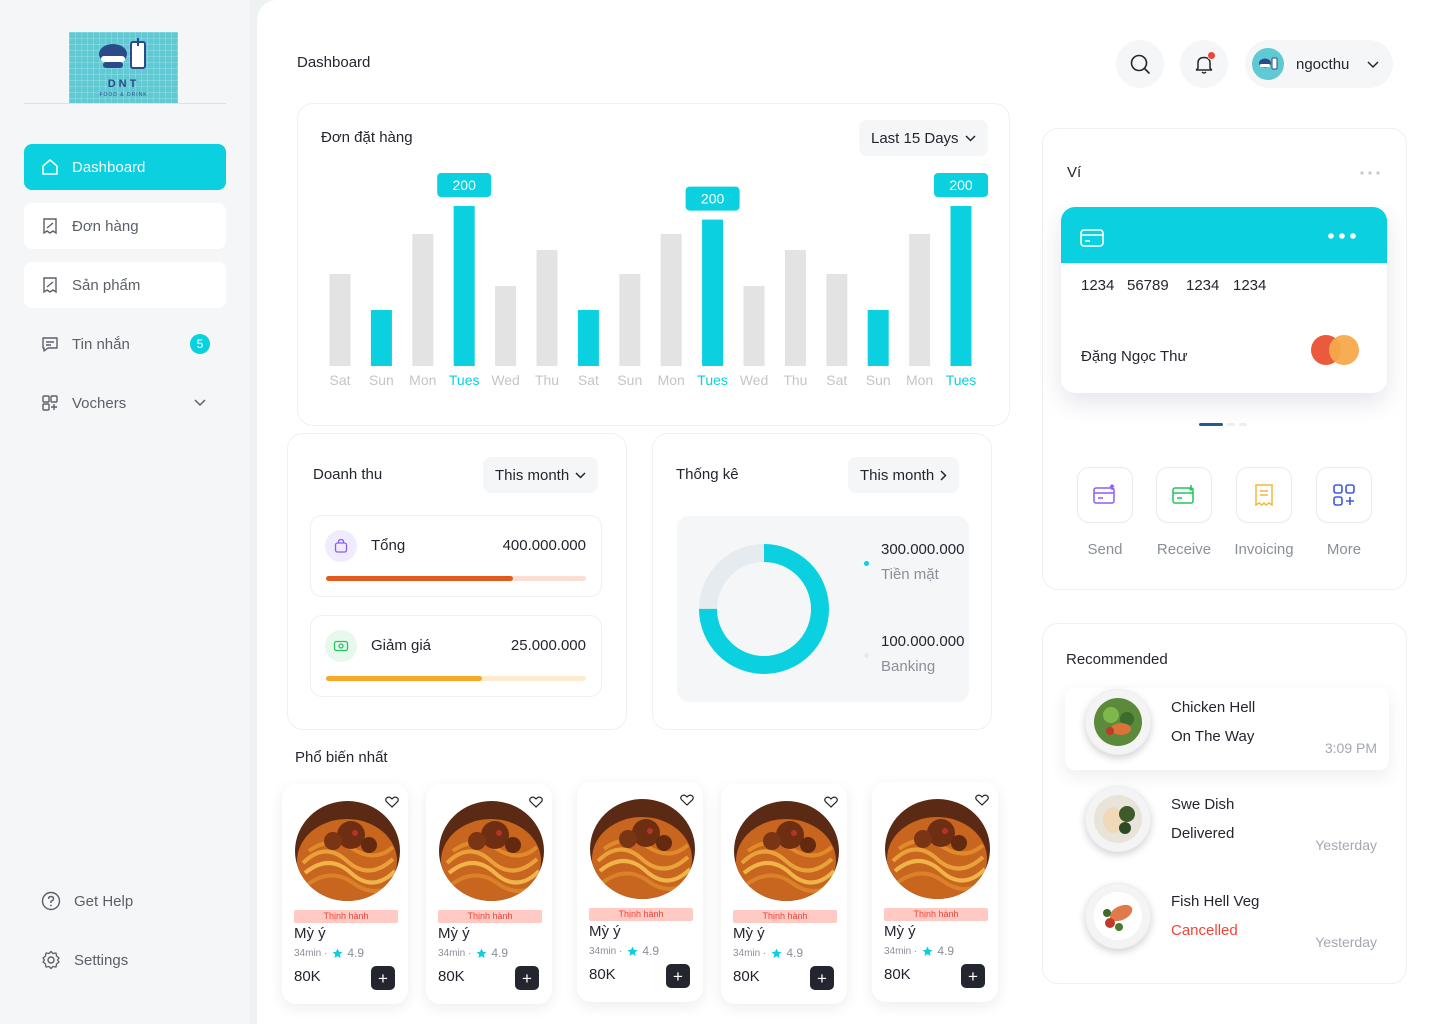 The width and height of the screenshot is (1440, 1024). I want to click on card-options-icon, so click(1342, 236).